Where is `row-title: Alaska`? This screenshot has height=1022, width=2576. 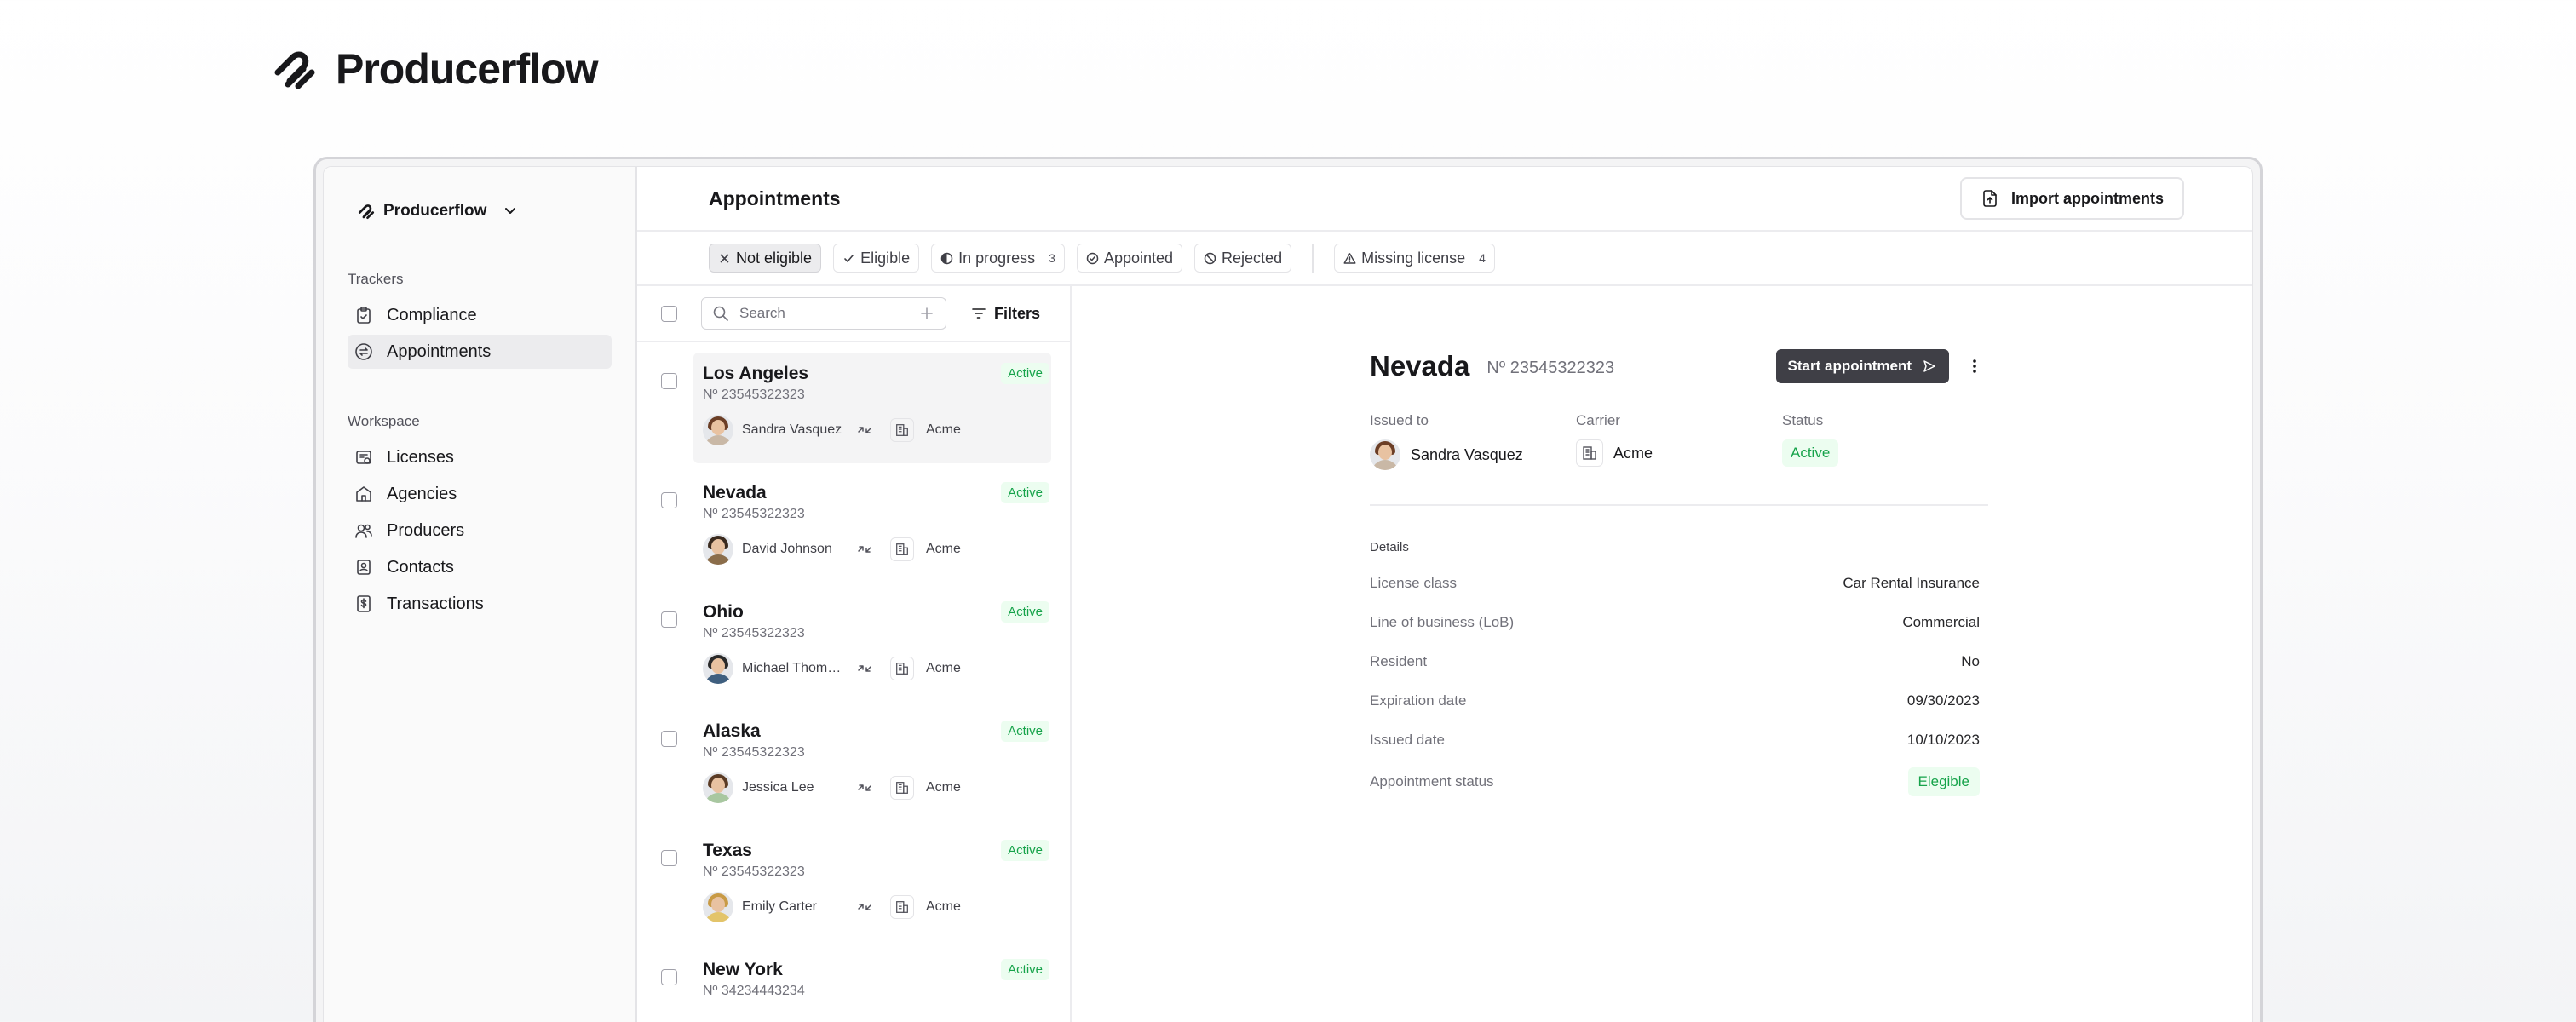
row-title: Alaska is located at coordinates (732, 731).